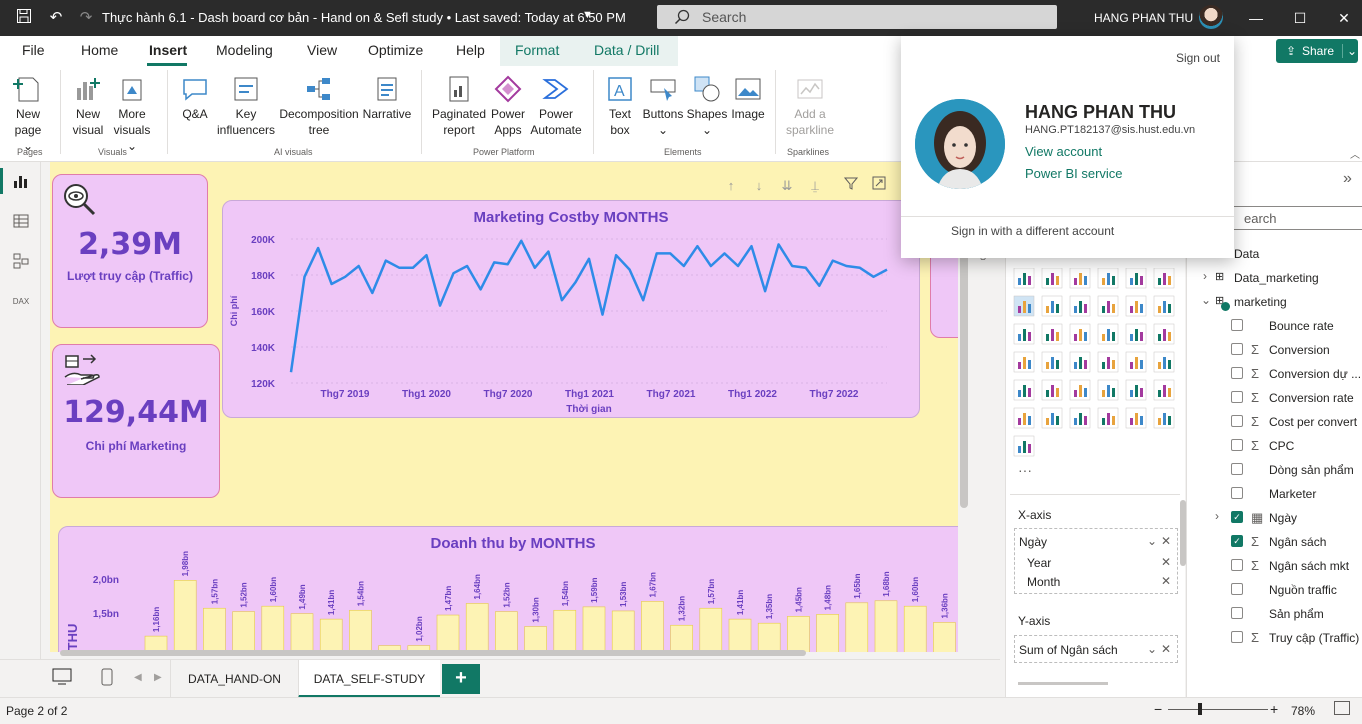 This screenshot has width=1362, height=724. Describe the element at coordinates (62, 679) in the screenshot. I see `desktop-layout-icon` at that location.